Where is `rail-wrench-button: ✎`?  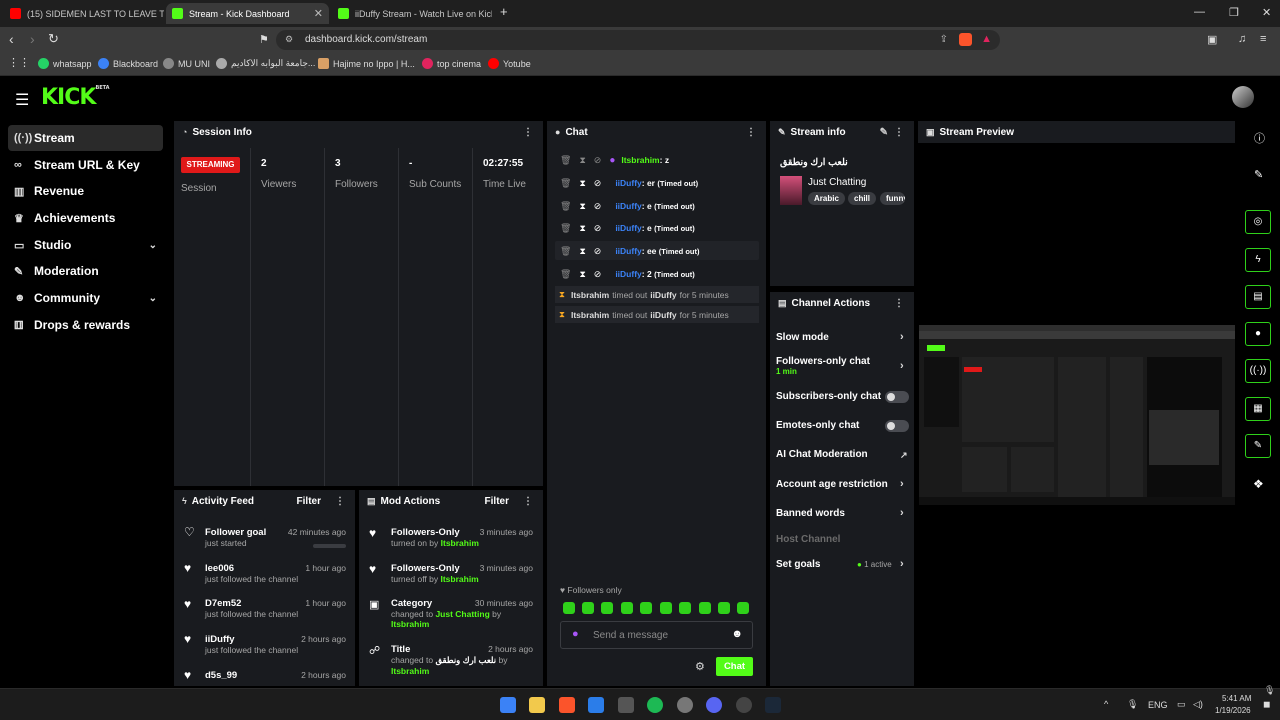 rail-wrench-button: ✎ is located at coordinates (1258, 446).